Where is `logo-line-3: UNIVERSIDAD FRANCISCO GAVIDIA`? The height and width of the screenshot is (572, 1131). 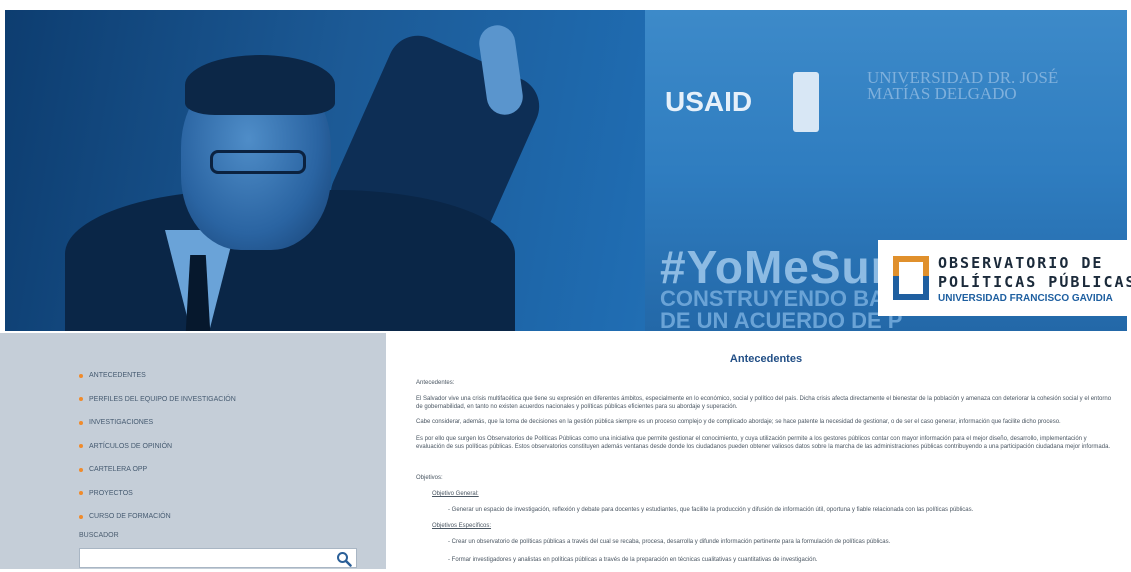
logo-line-3: UNIVERSIDAD FRANCISCO GAVIDIA is located at coordinates (1025, 298).